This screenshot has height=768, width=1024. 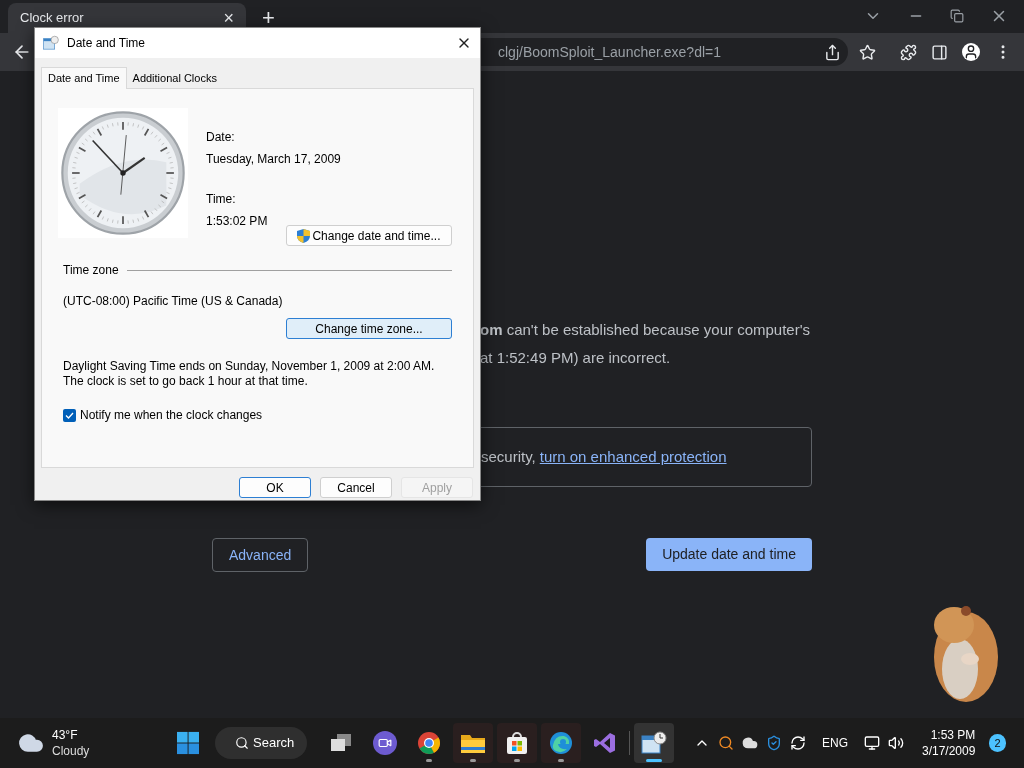 I want to click on bookmark-star-icon, so click(x=867, y=52).